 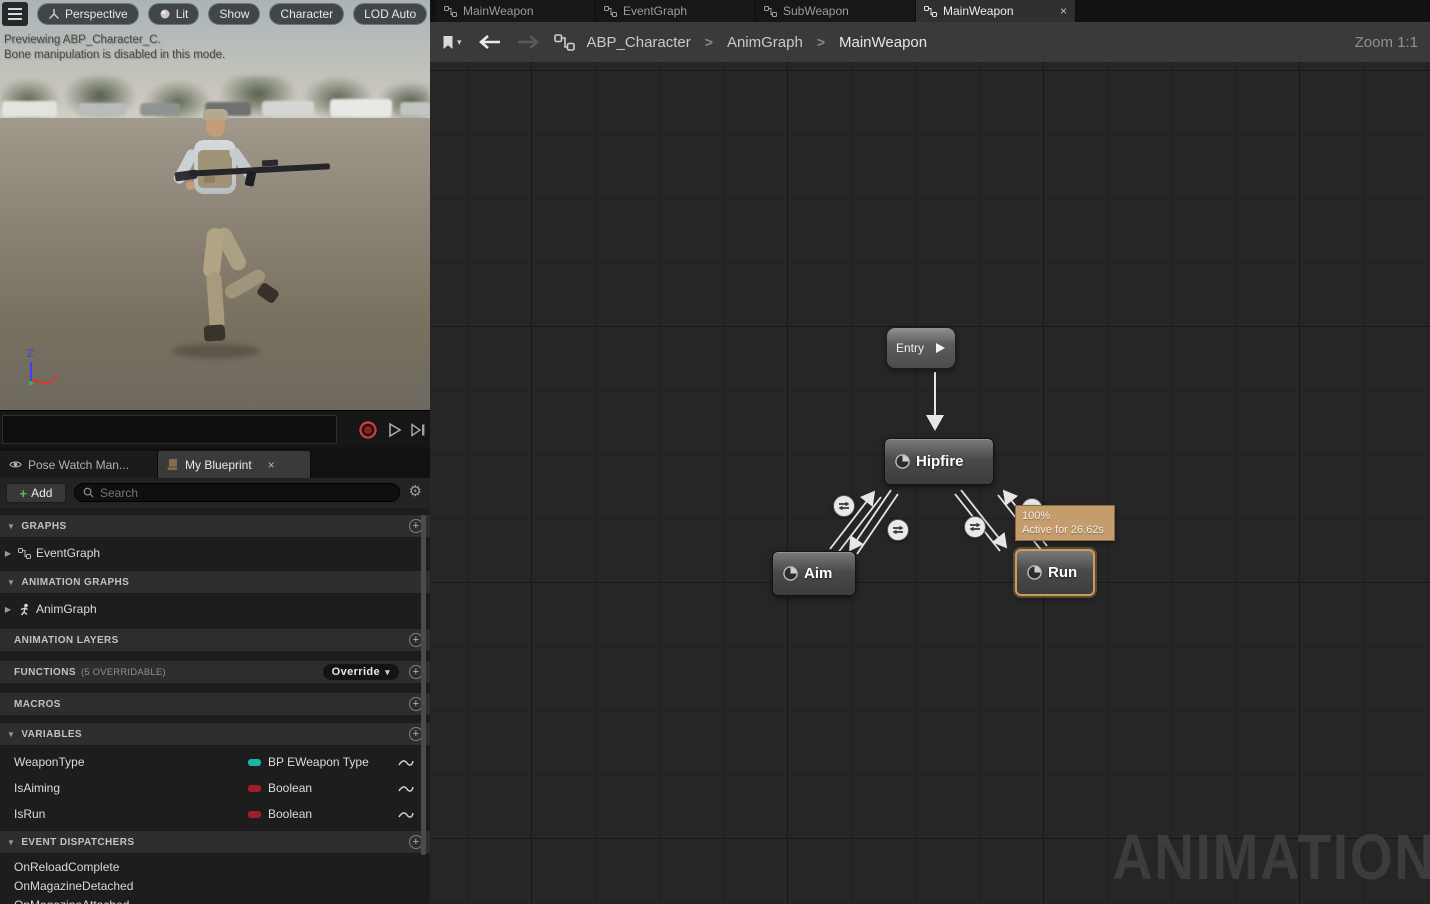 I want to click on section-functions: FUNCTIONS (5 OVERRIDABLE) Override ▾ +, so click(x=215, y=672).